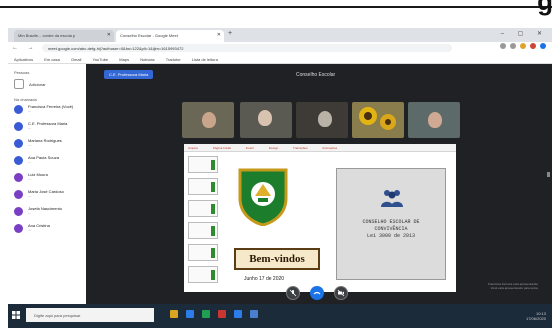 The height and width of the screenshot is (328, 552). Describe the element at coordinates (276, 13) in the screenshot. I see `top-strip: g` at that location.